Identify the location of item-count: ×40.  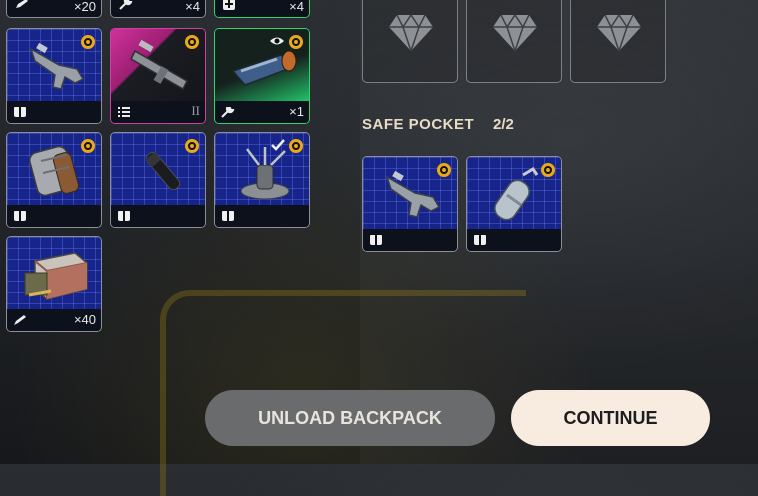
(84, 319).